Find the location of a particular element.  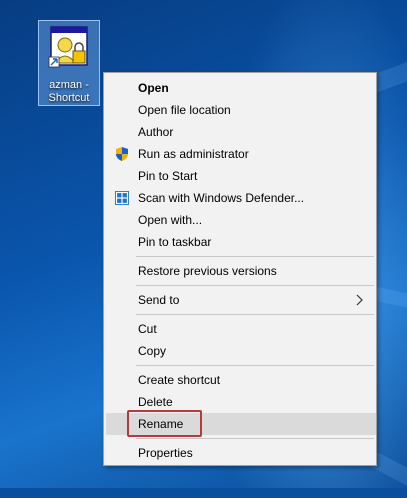

defender-icon is located at coordinates (122, 198).